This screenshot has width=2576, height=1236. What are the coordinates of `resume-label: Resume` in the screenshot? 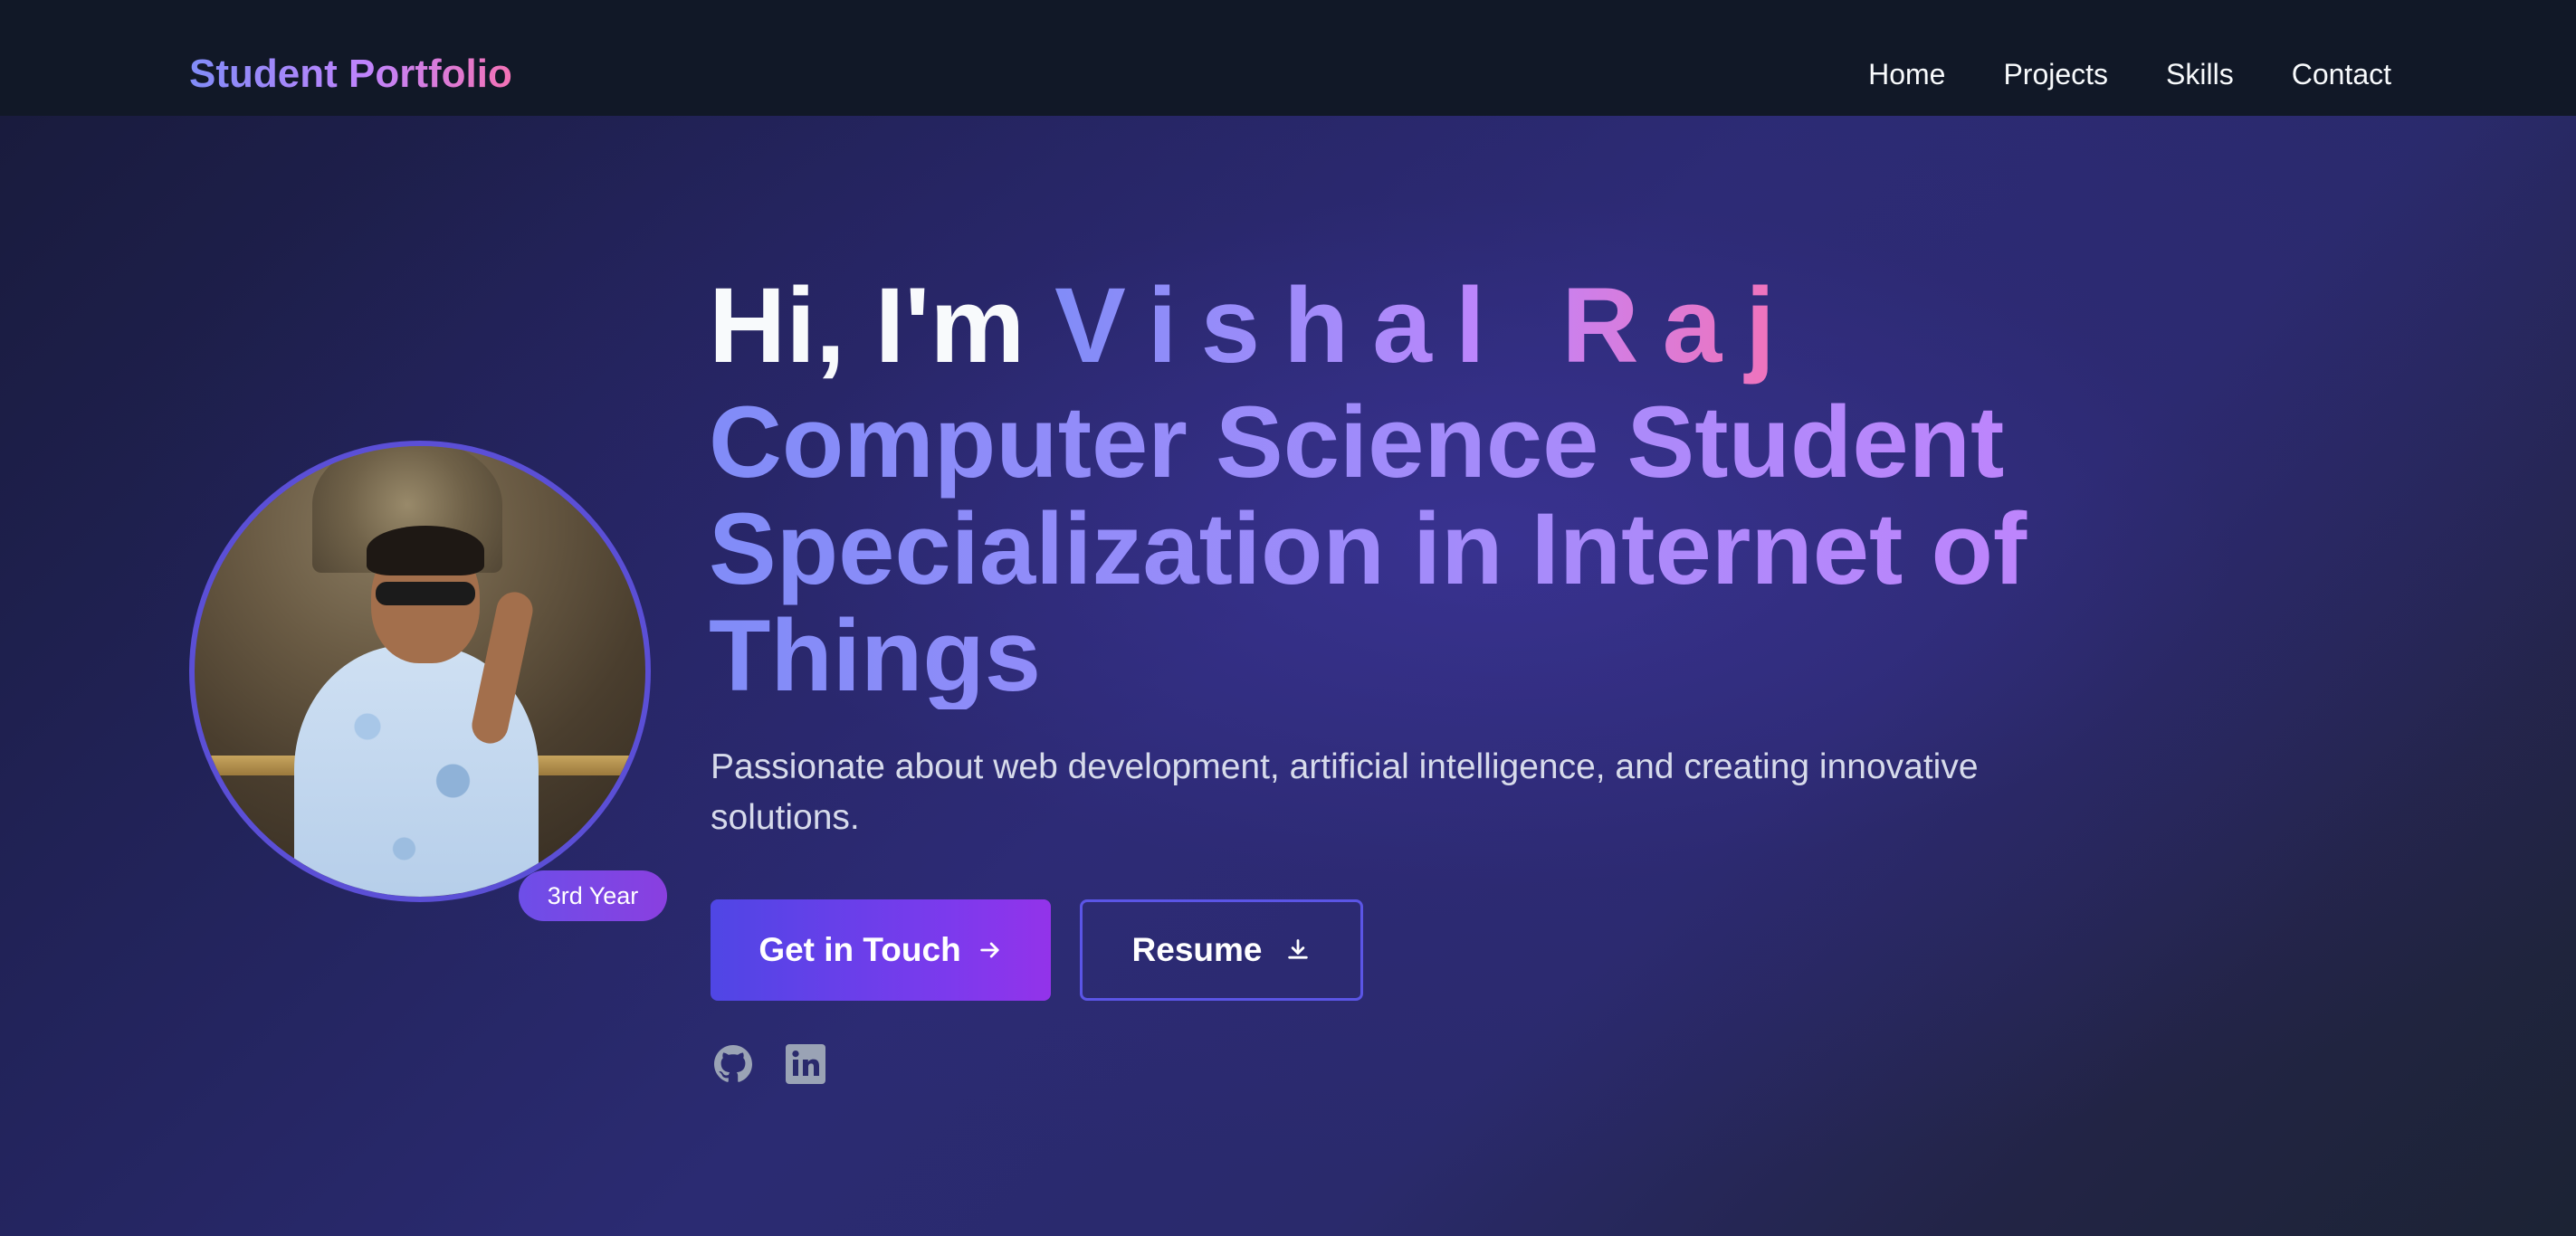 It's located at (1197, 949).